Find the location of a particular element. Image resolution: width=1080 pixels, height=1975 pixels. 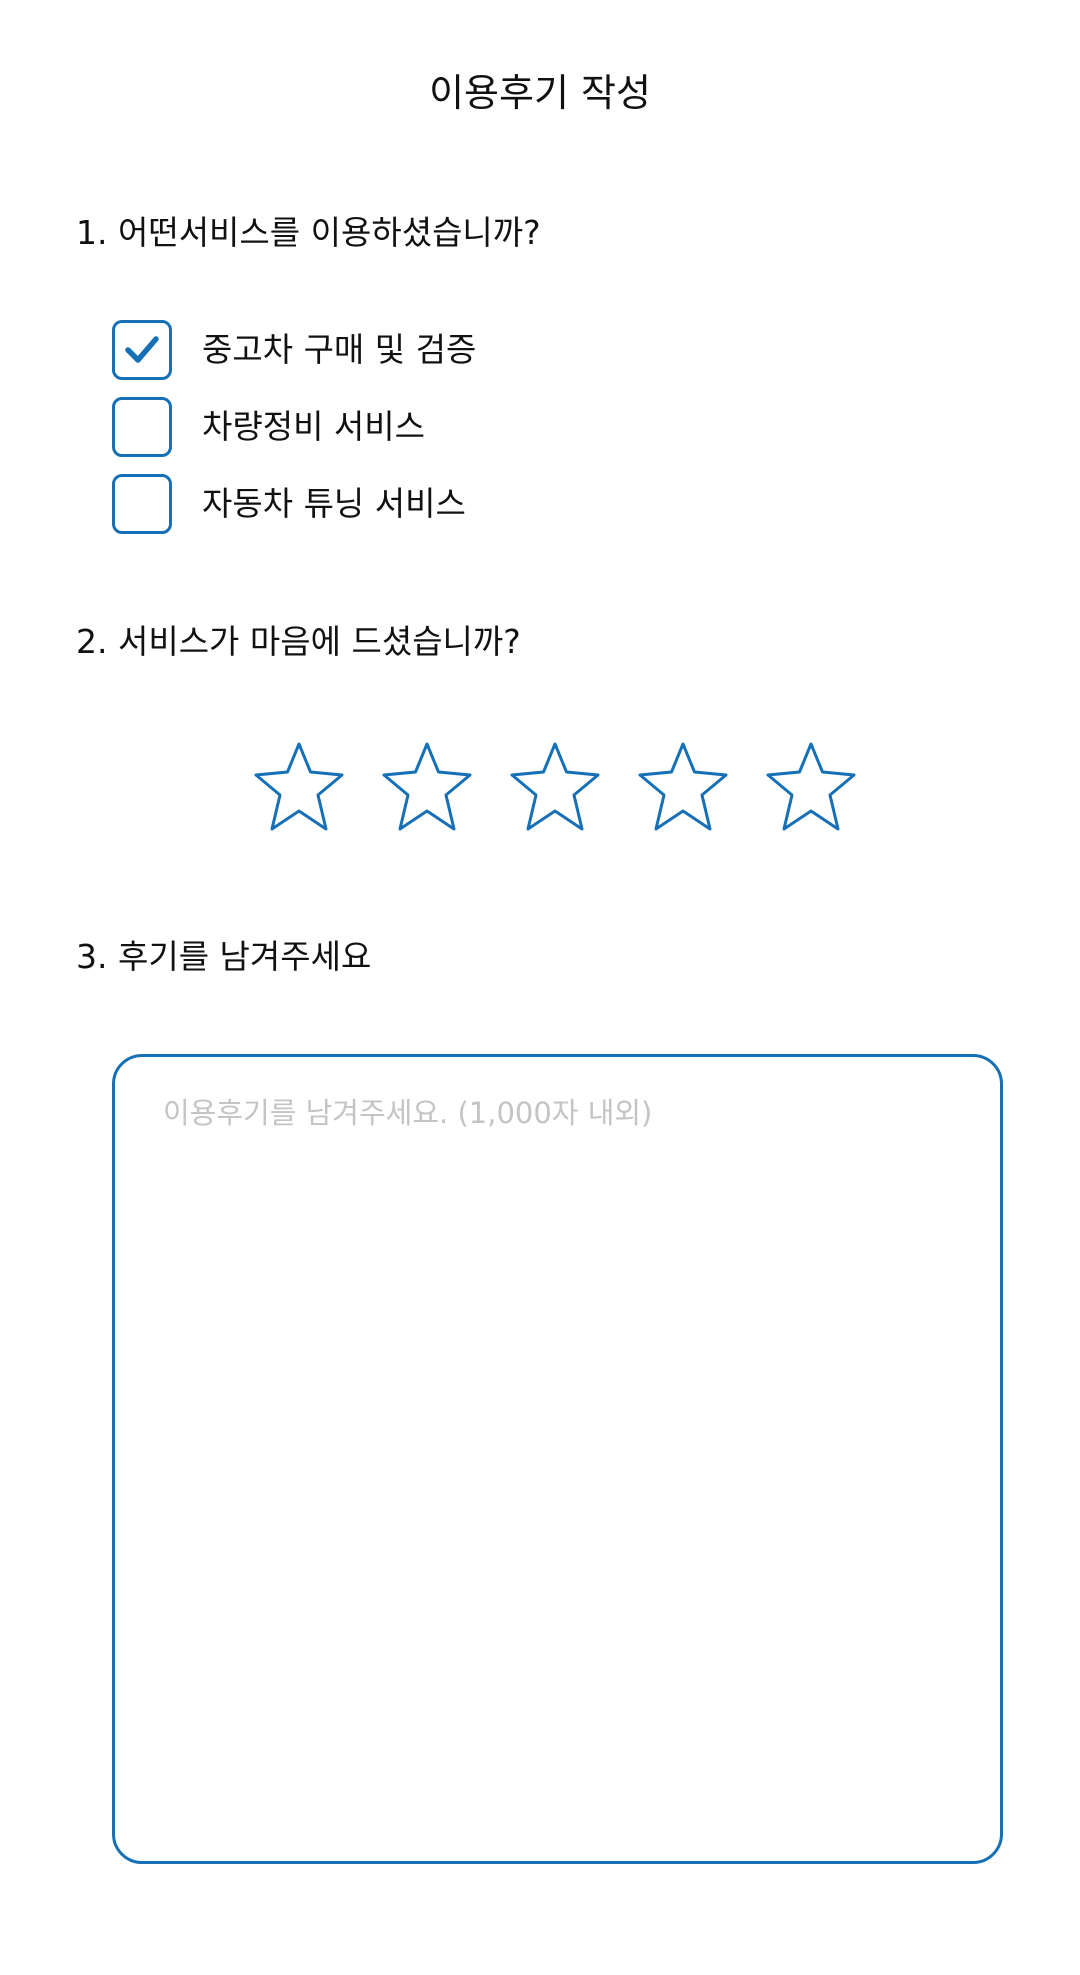

star-5-button is located at coordinates (811, 787).